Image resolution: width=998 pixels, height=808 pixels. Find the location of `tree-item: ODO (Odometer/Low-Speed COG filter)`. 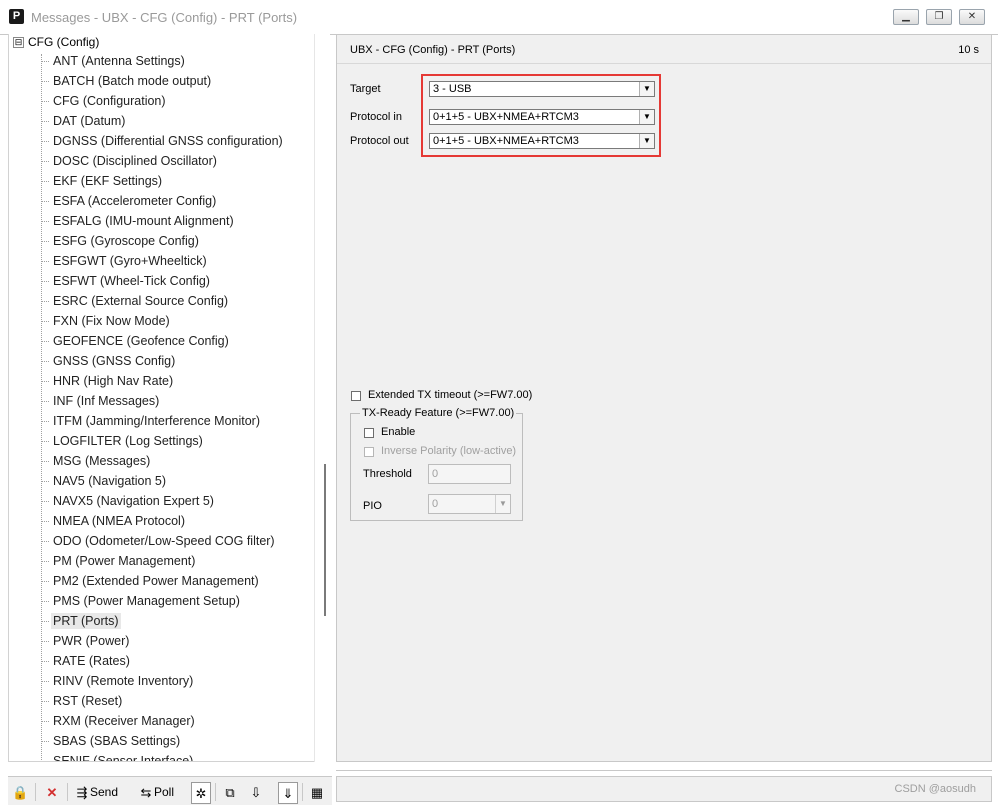

tree-item: ODO (Odometer/Low-Speed COG filter) is located at coordinates (159, 541).